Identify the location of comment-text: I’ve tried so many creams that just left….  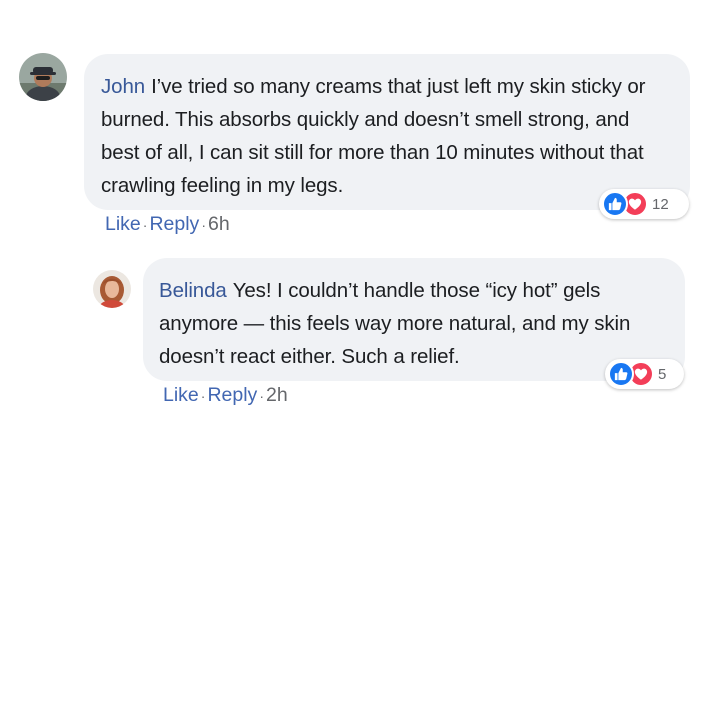
(373, 136).